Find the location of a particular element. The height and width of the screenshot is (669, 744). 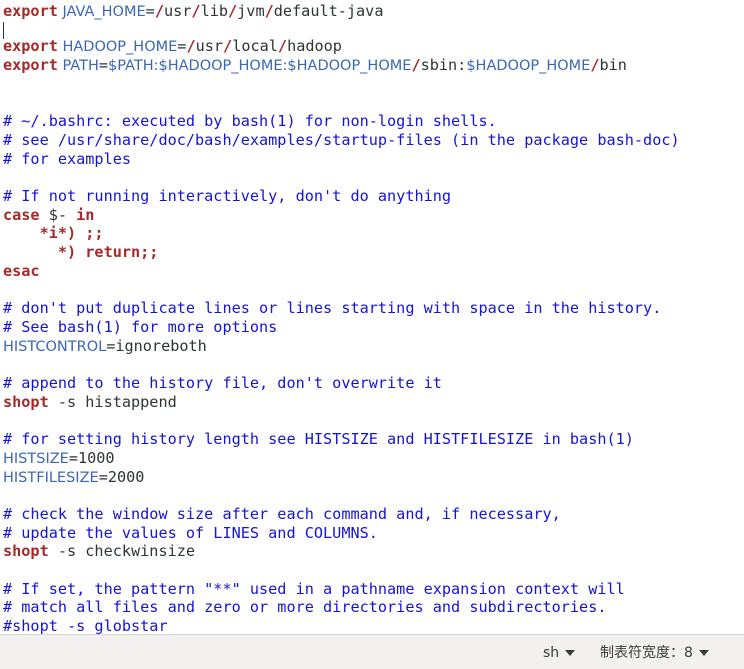

code-line-histsize: HISTSIZE=1000 is located at coordinates (59, 458).